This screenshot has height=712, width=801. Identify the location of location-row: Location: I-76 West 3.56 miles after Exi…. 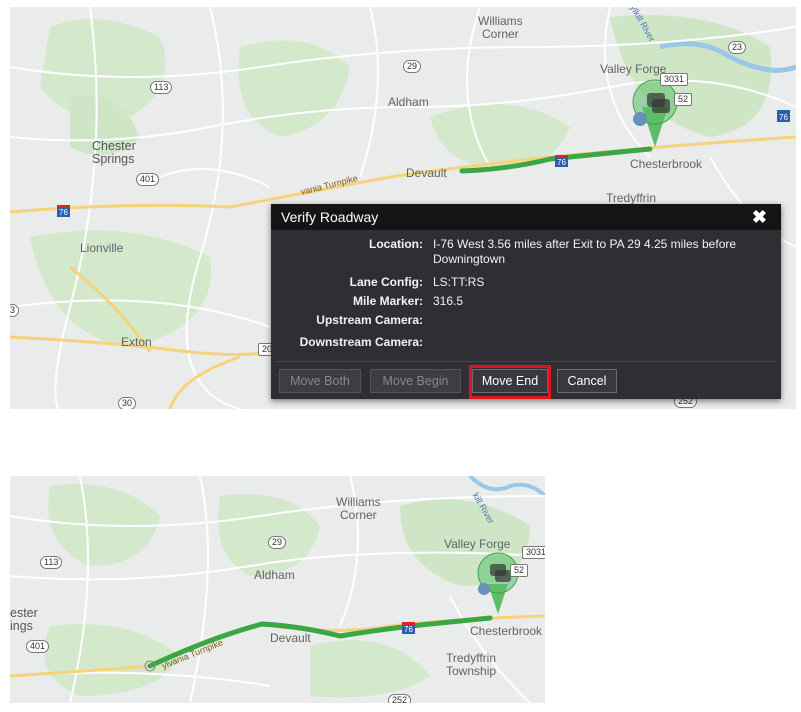
(526, 256).